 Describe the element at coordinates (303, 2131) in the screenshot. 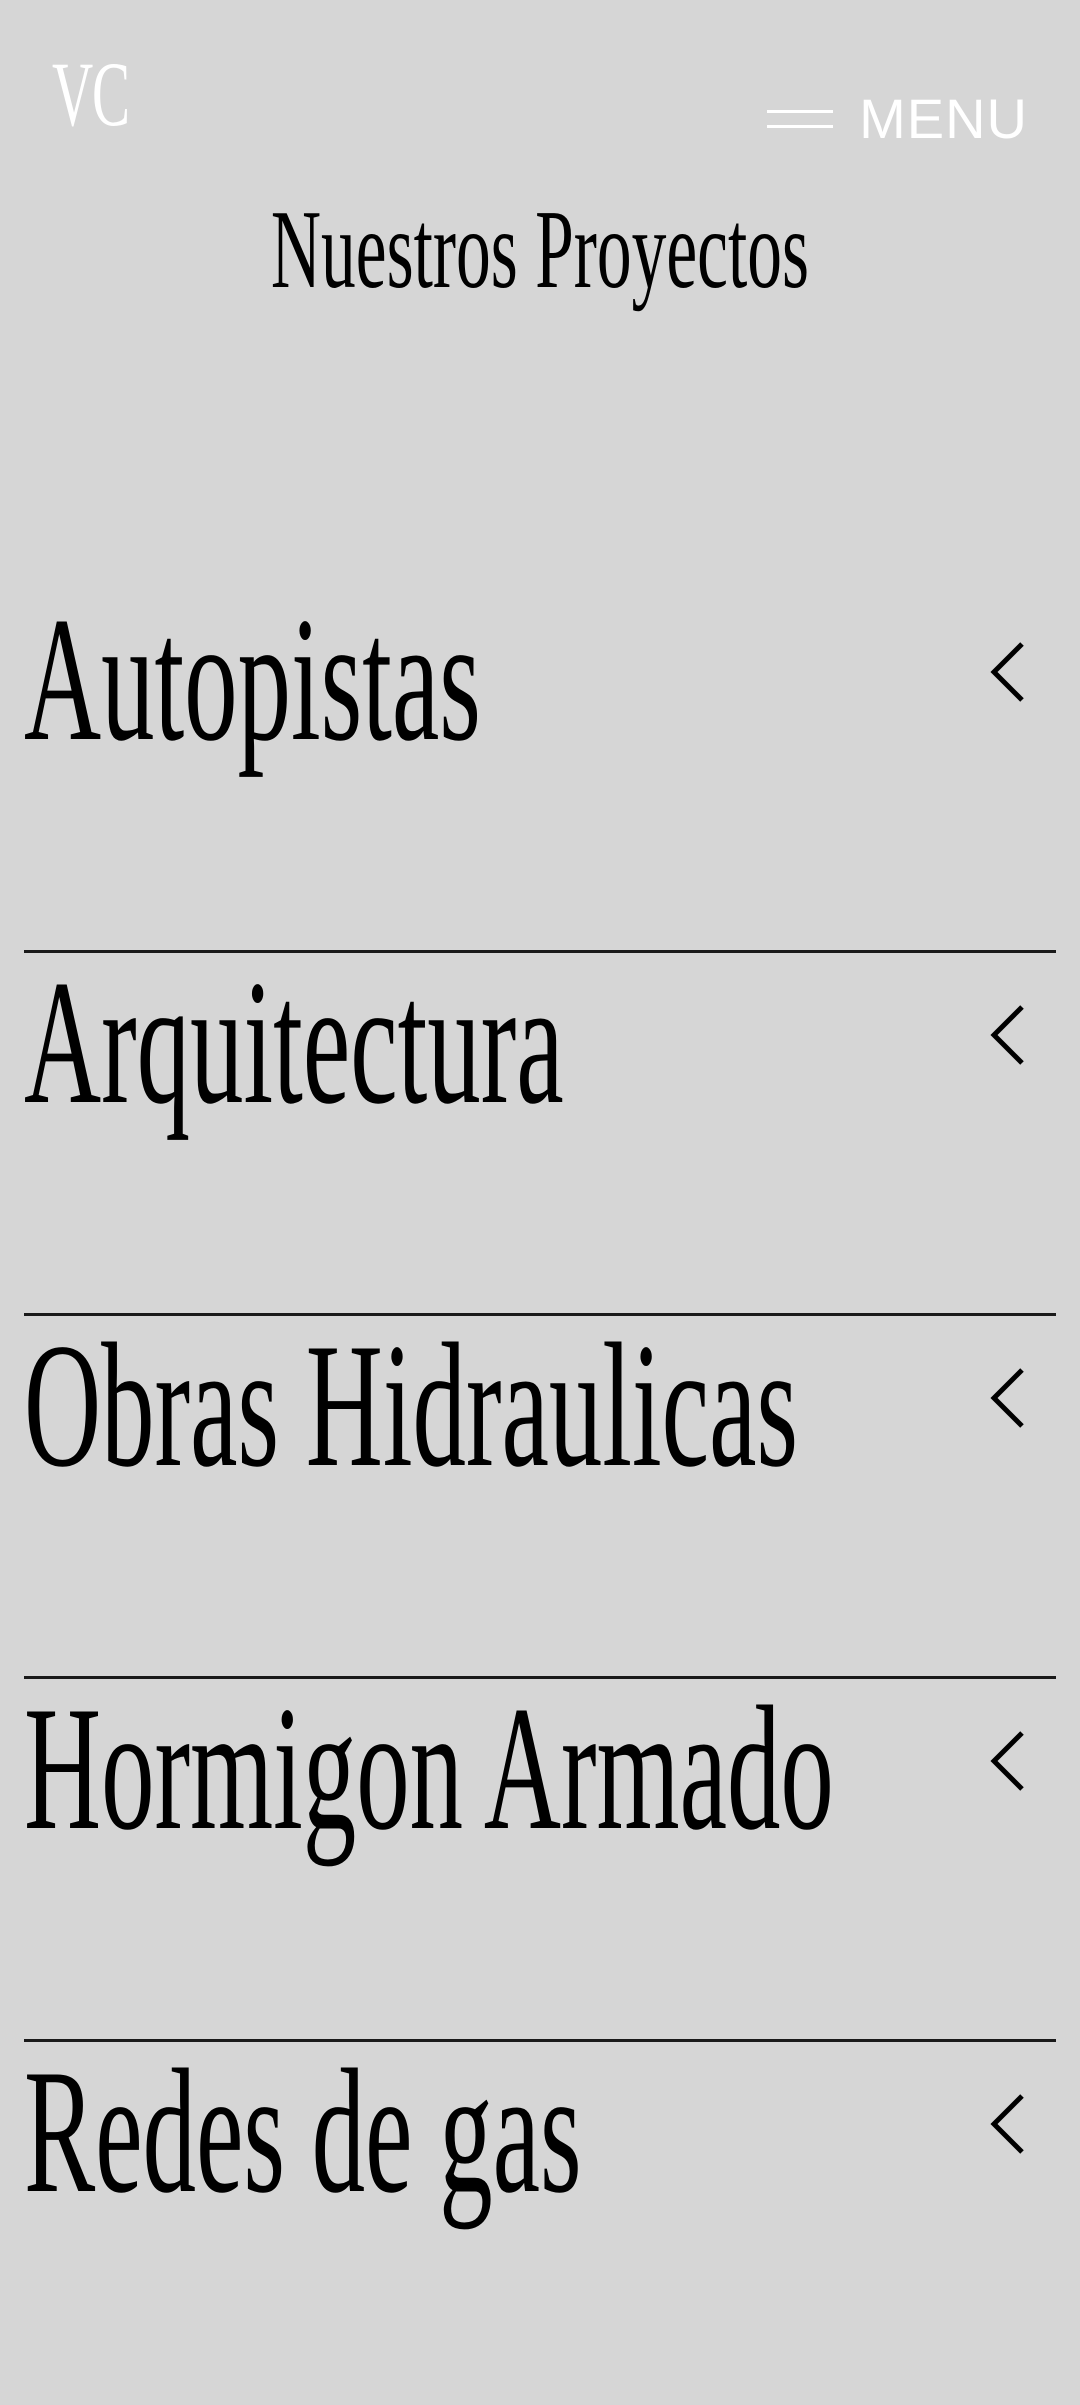

I see `project-label: Redes de gas` at that location.